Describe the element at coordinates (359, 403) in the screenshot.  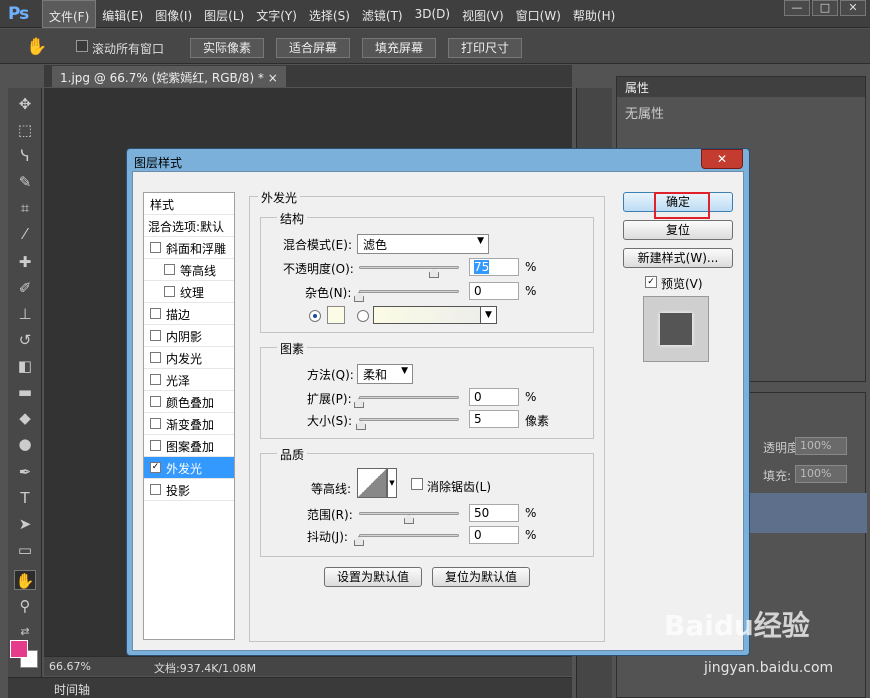
I see `spread-slider-handle` at that location.